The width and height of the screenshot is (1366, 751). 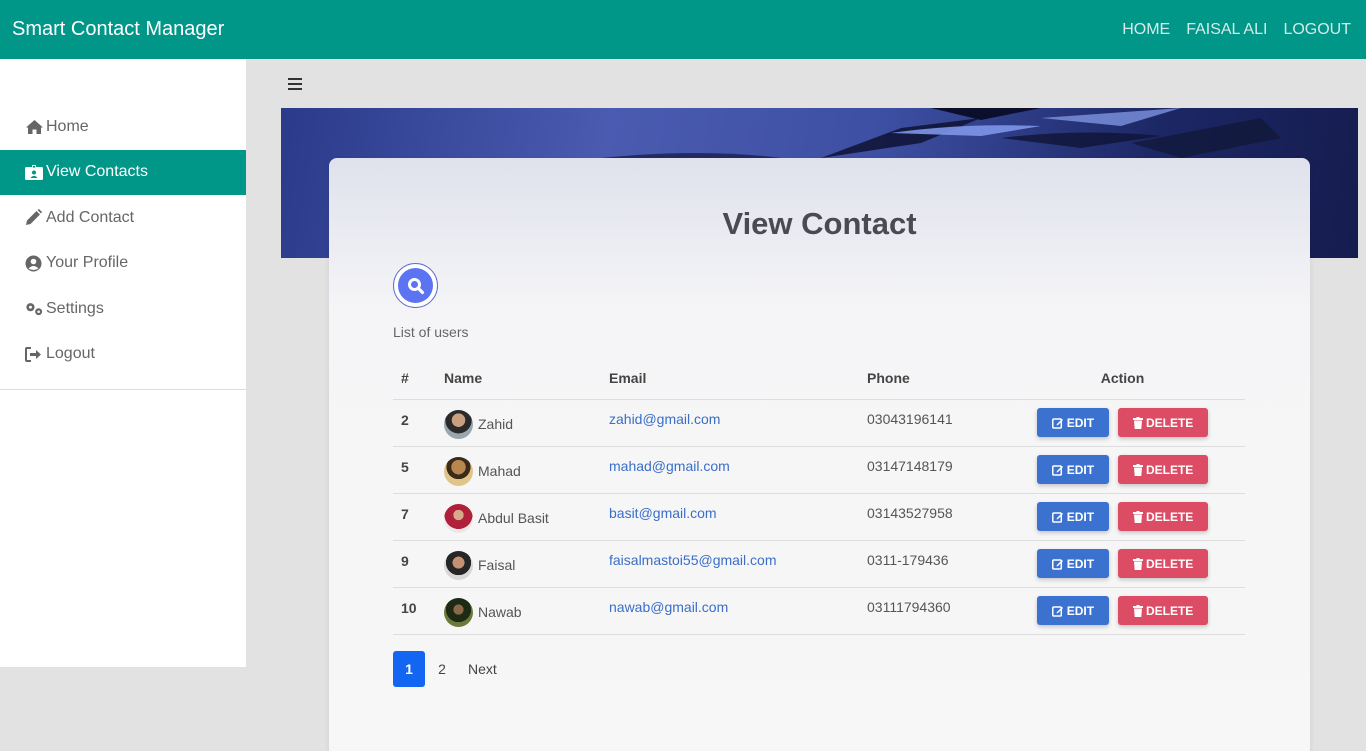 What do you see at coordinates (418, 517) in the screenshot?
I see `contact-id: 7` at bounding box center [418, 517].